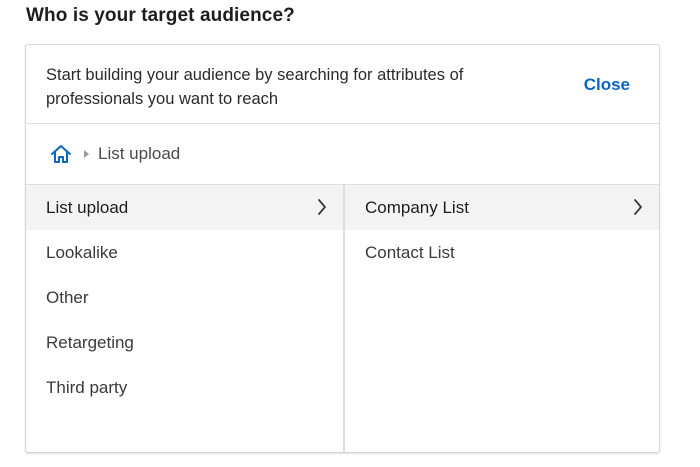  I want to click on breadcrumb-current: List upload, so click(139, 153).